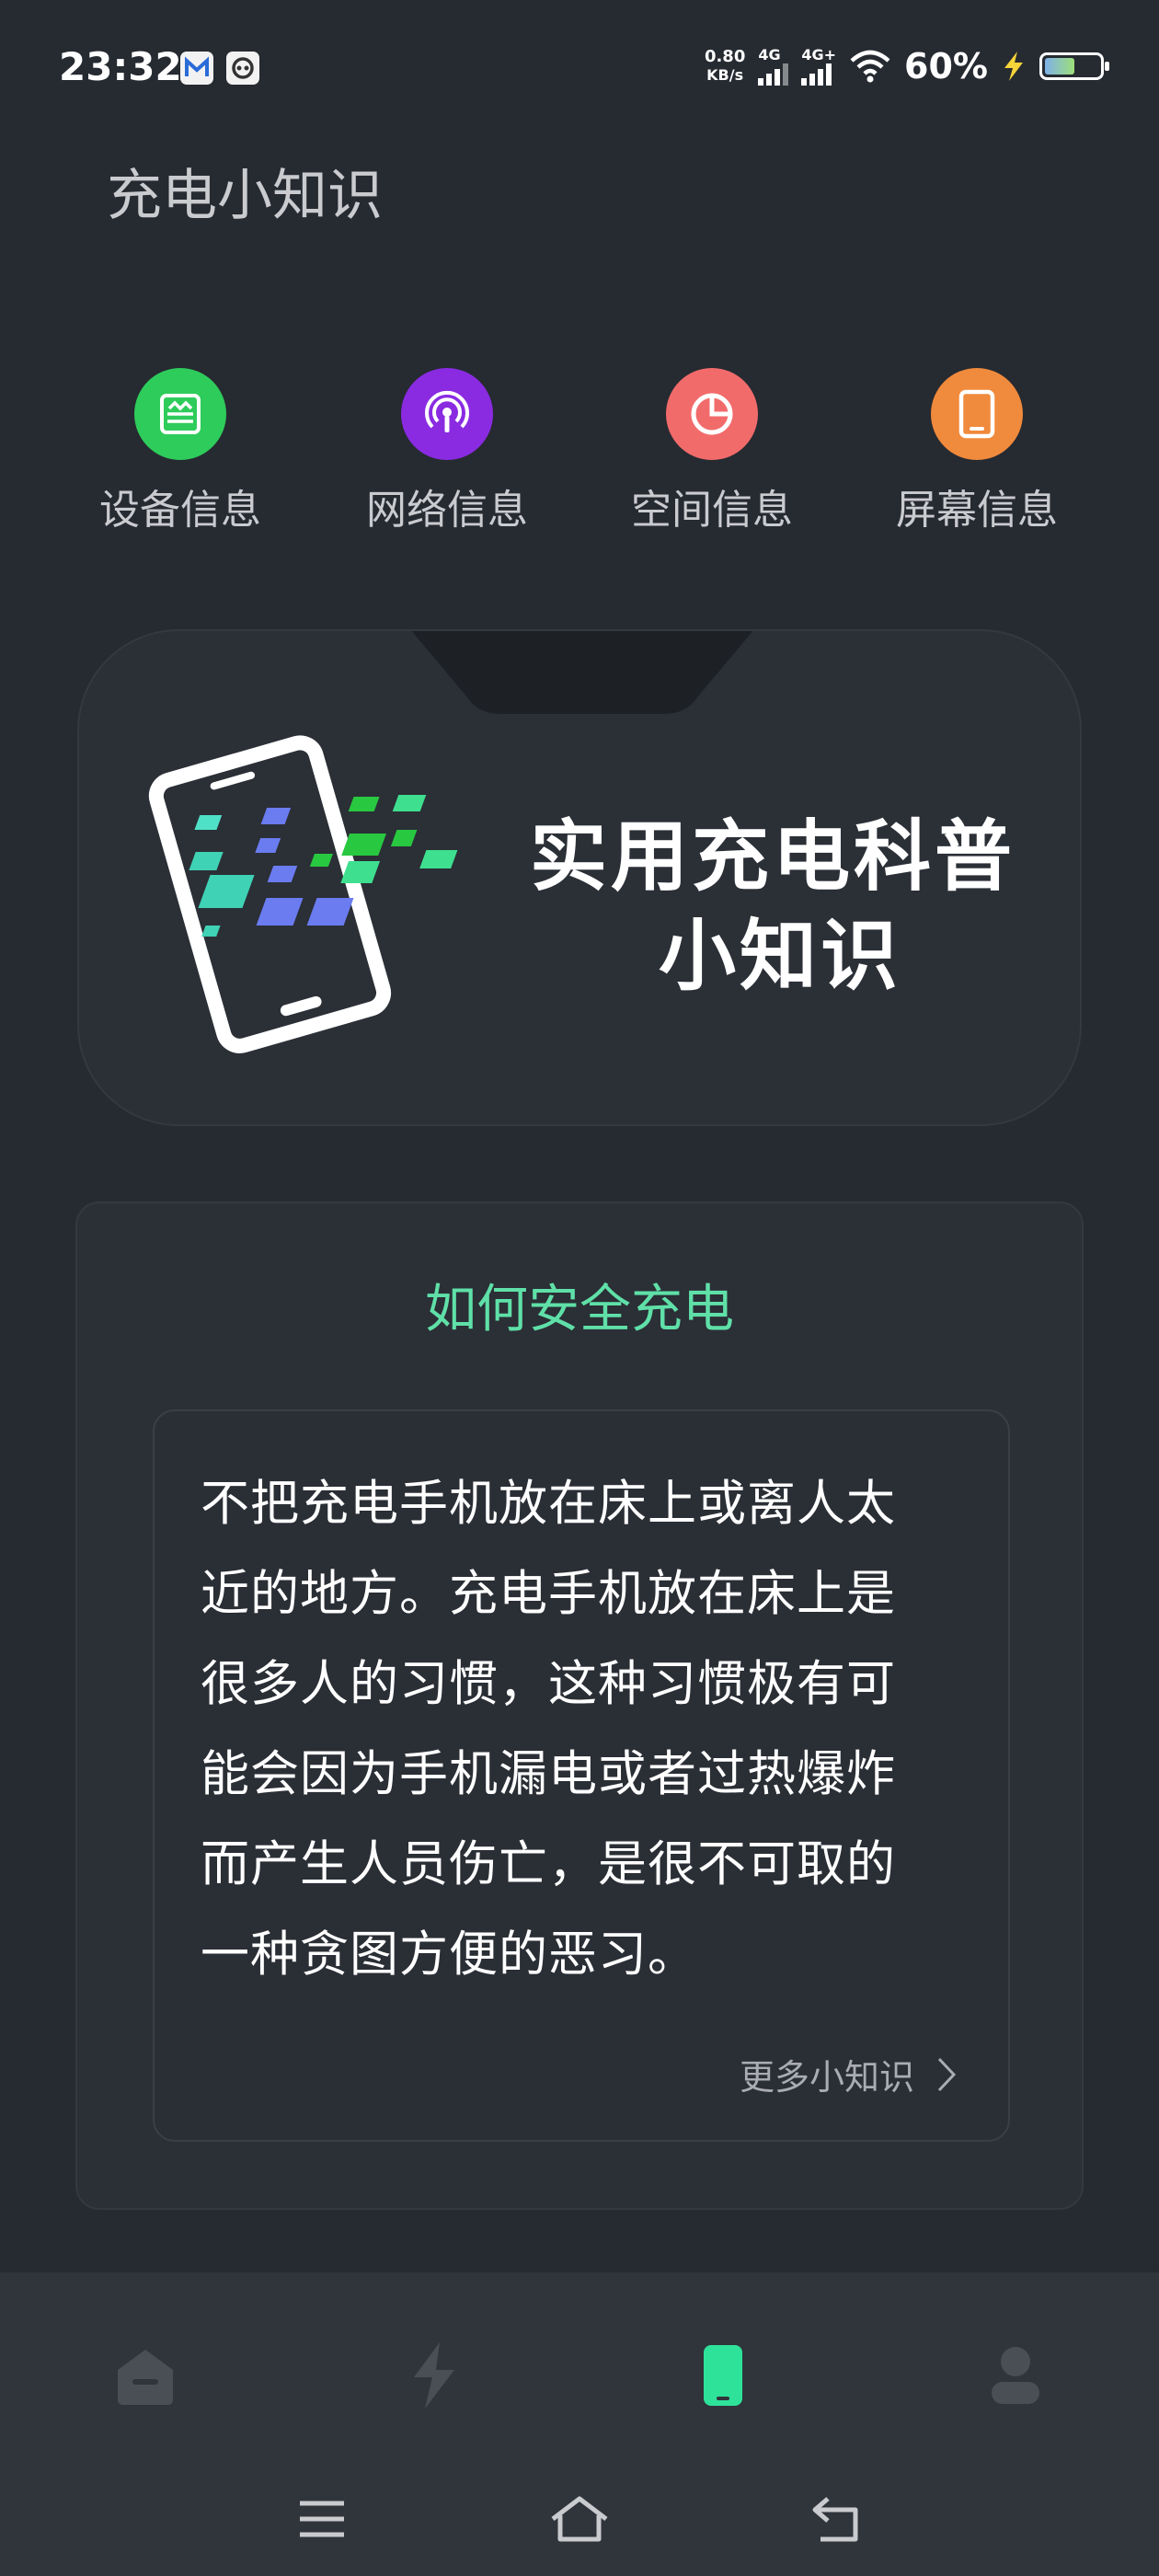 Image resolution: width=1159 pixels, height=2576 pixels. I want to click on wifi-icon, so click(870, 66).